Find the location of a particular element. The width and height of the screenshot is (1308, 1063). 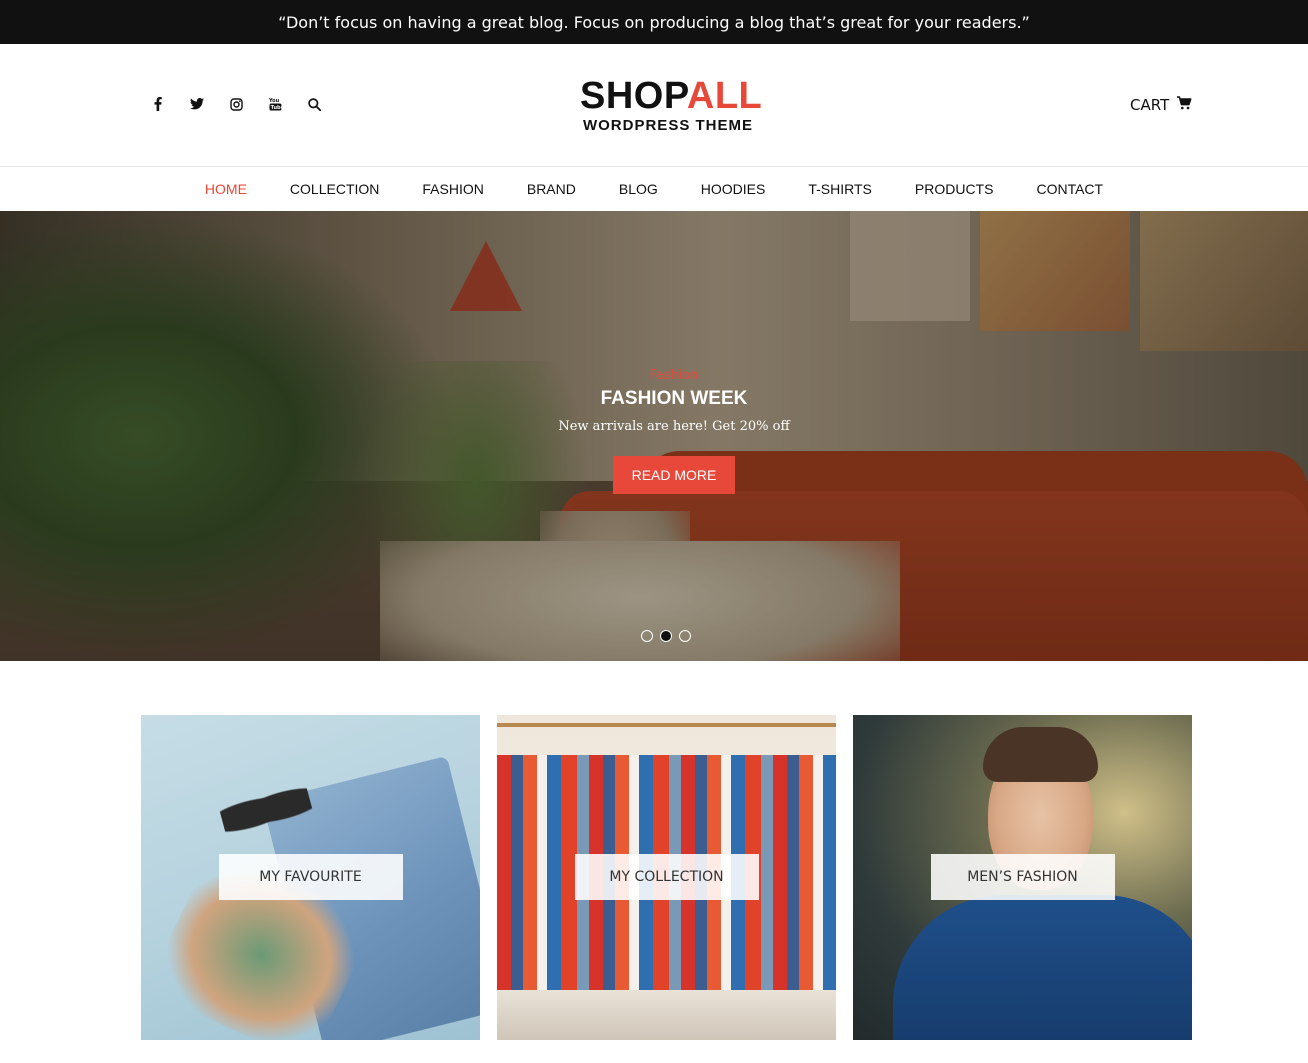

hero-title: FASHION WEEK is located at coordinates (674, 398).